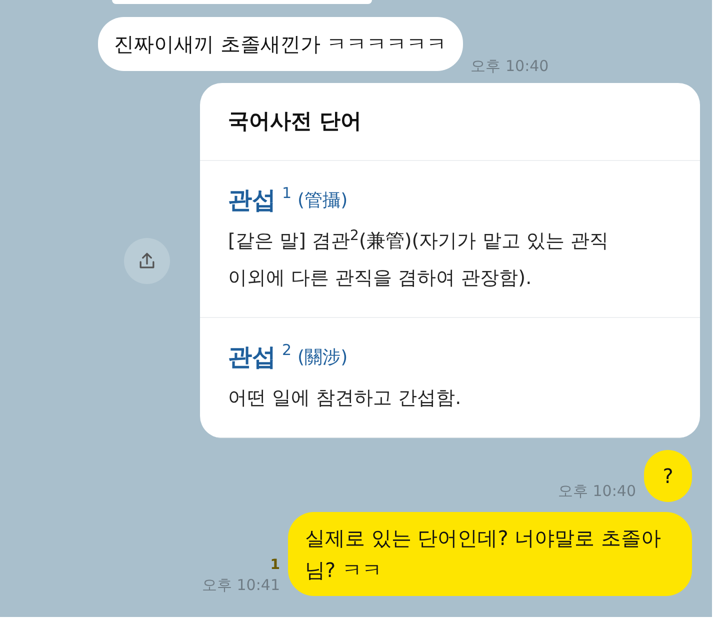  Describe the element at coordinates (147, 261) in the screenshot. I see `share-button` at that location.